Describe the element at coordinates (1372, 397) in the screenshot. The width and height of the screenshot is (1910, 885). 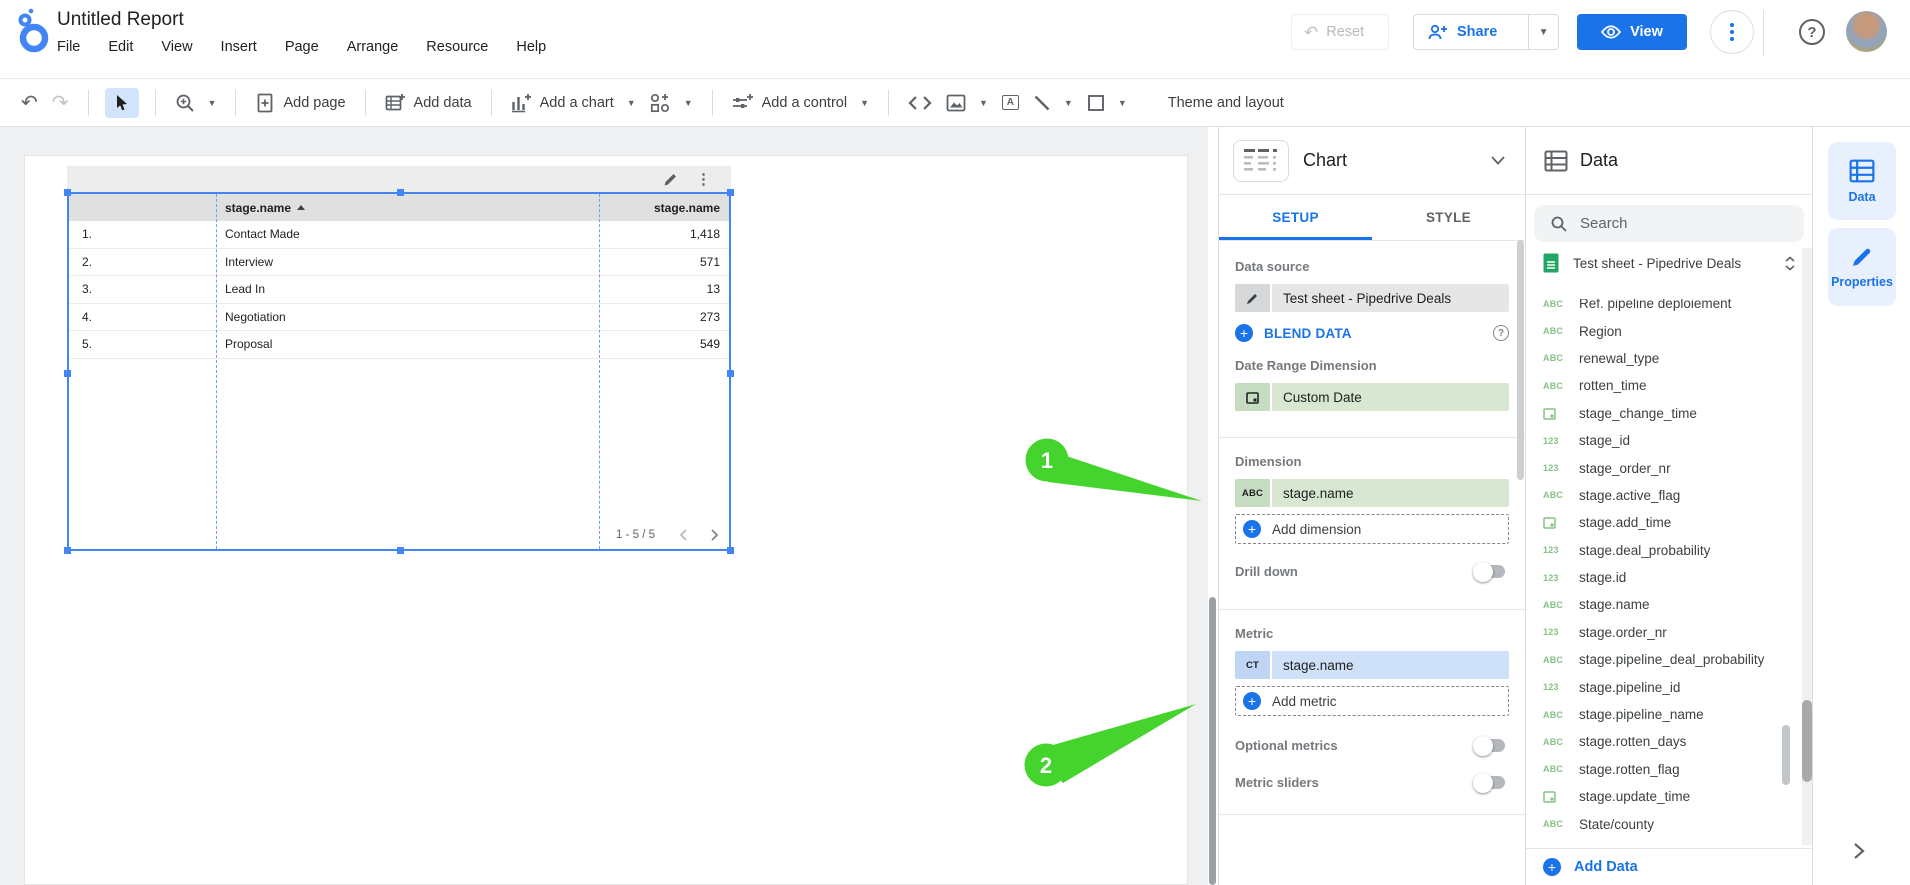
I see `date-range-chip: Custom Date` at that location.